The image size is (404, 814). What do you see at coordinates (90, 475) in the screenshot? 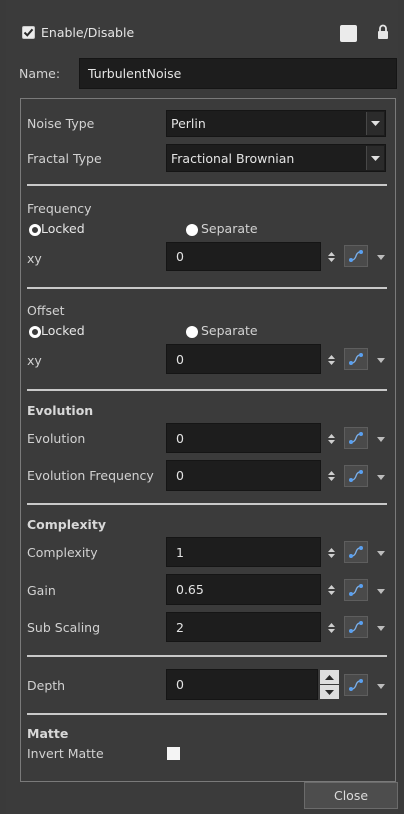
I see `evolution-frequency-label: Evolution Frequency` at bounding box center [90, 475].